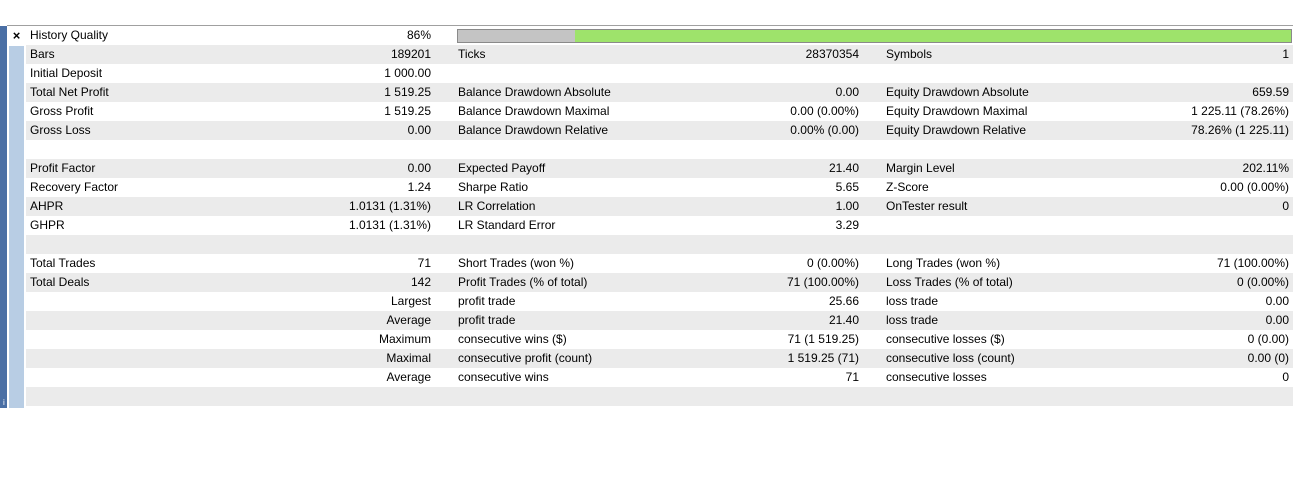 This screenshot has width=1293, height=482. What do you see at coordinates (424, 263) in the screenshot?
I see `total-trades-value: 71` at bounding box center [424, 263].